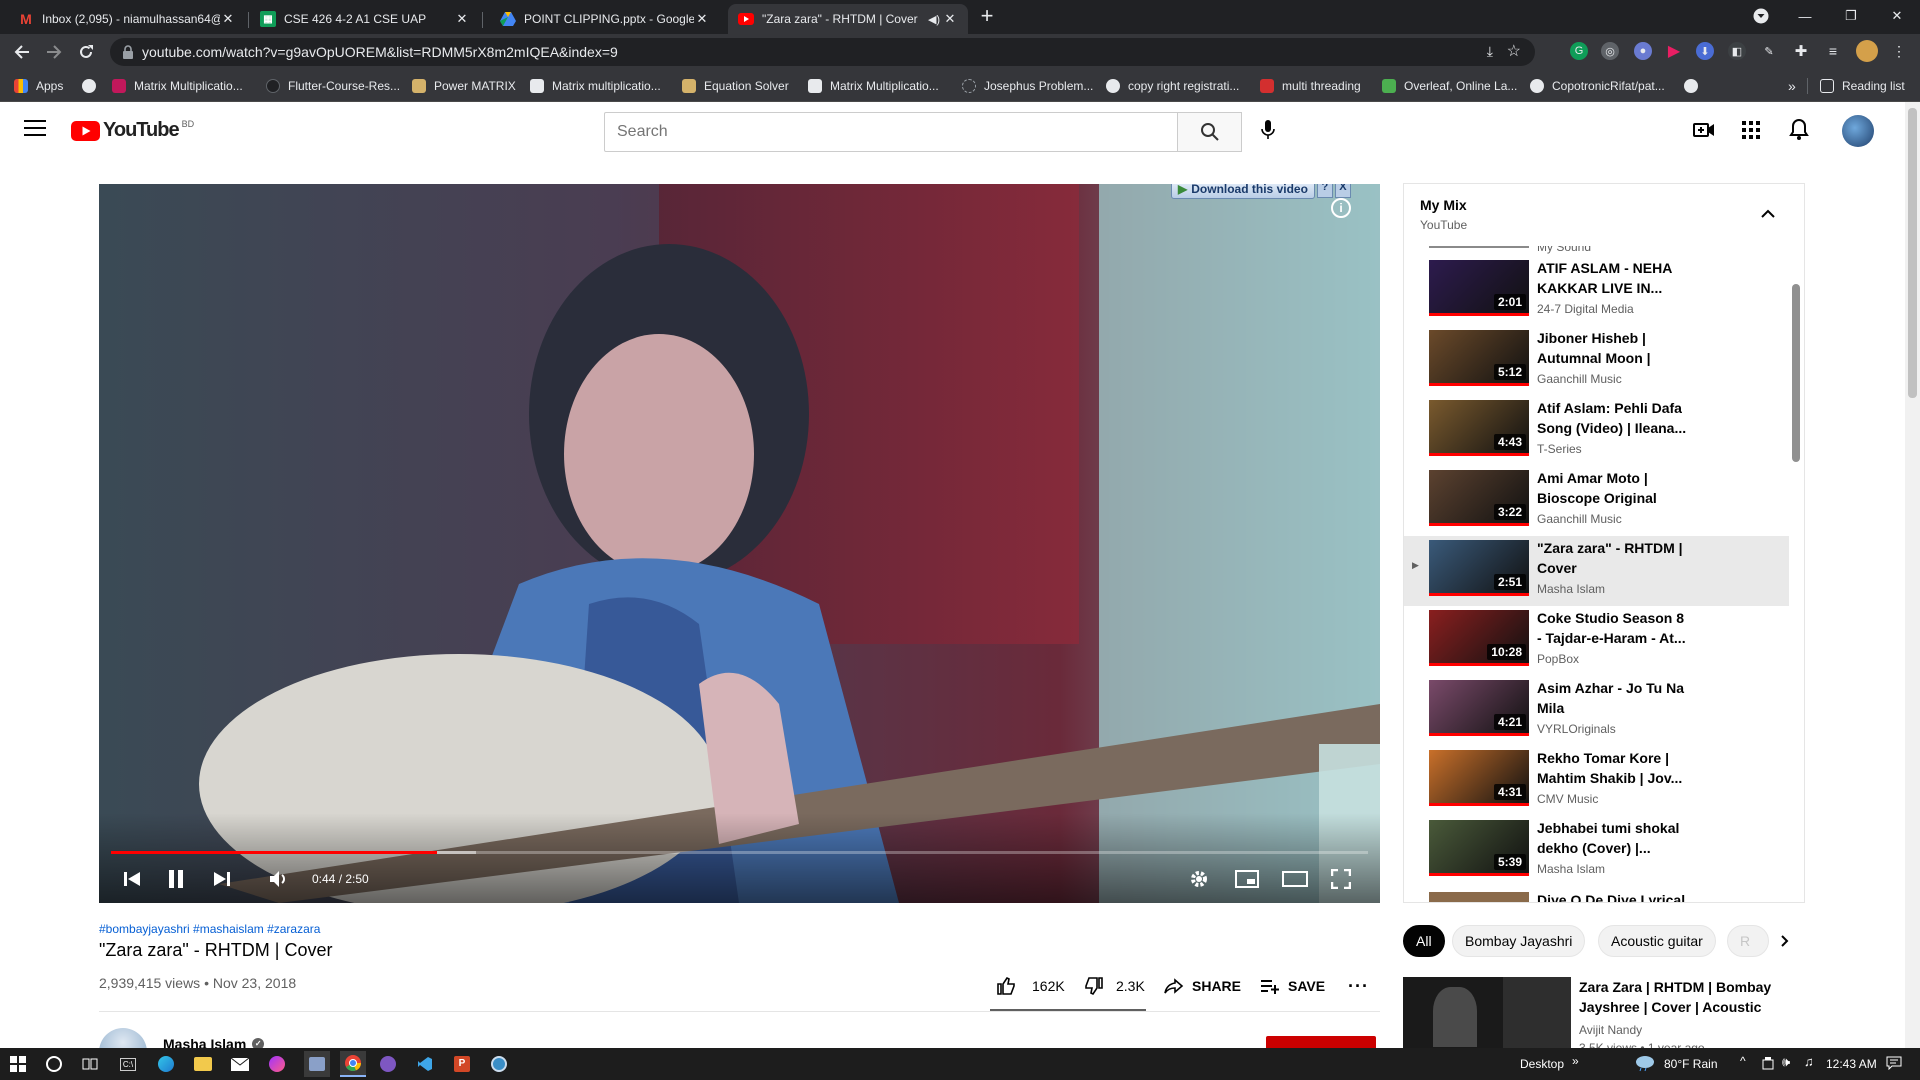  What do you see at coordinates (1610, 1030) in the screenshot?
I see `recommendation-channel: Avijit Nandy` at bounding box center [1610, 1030].